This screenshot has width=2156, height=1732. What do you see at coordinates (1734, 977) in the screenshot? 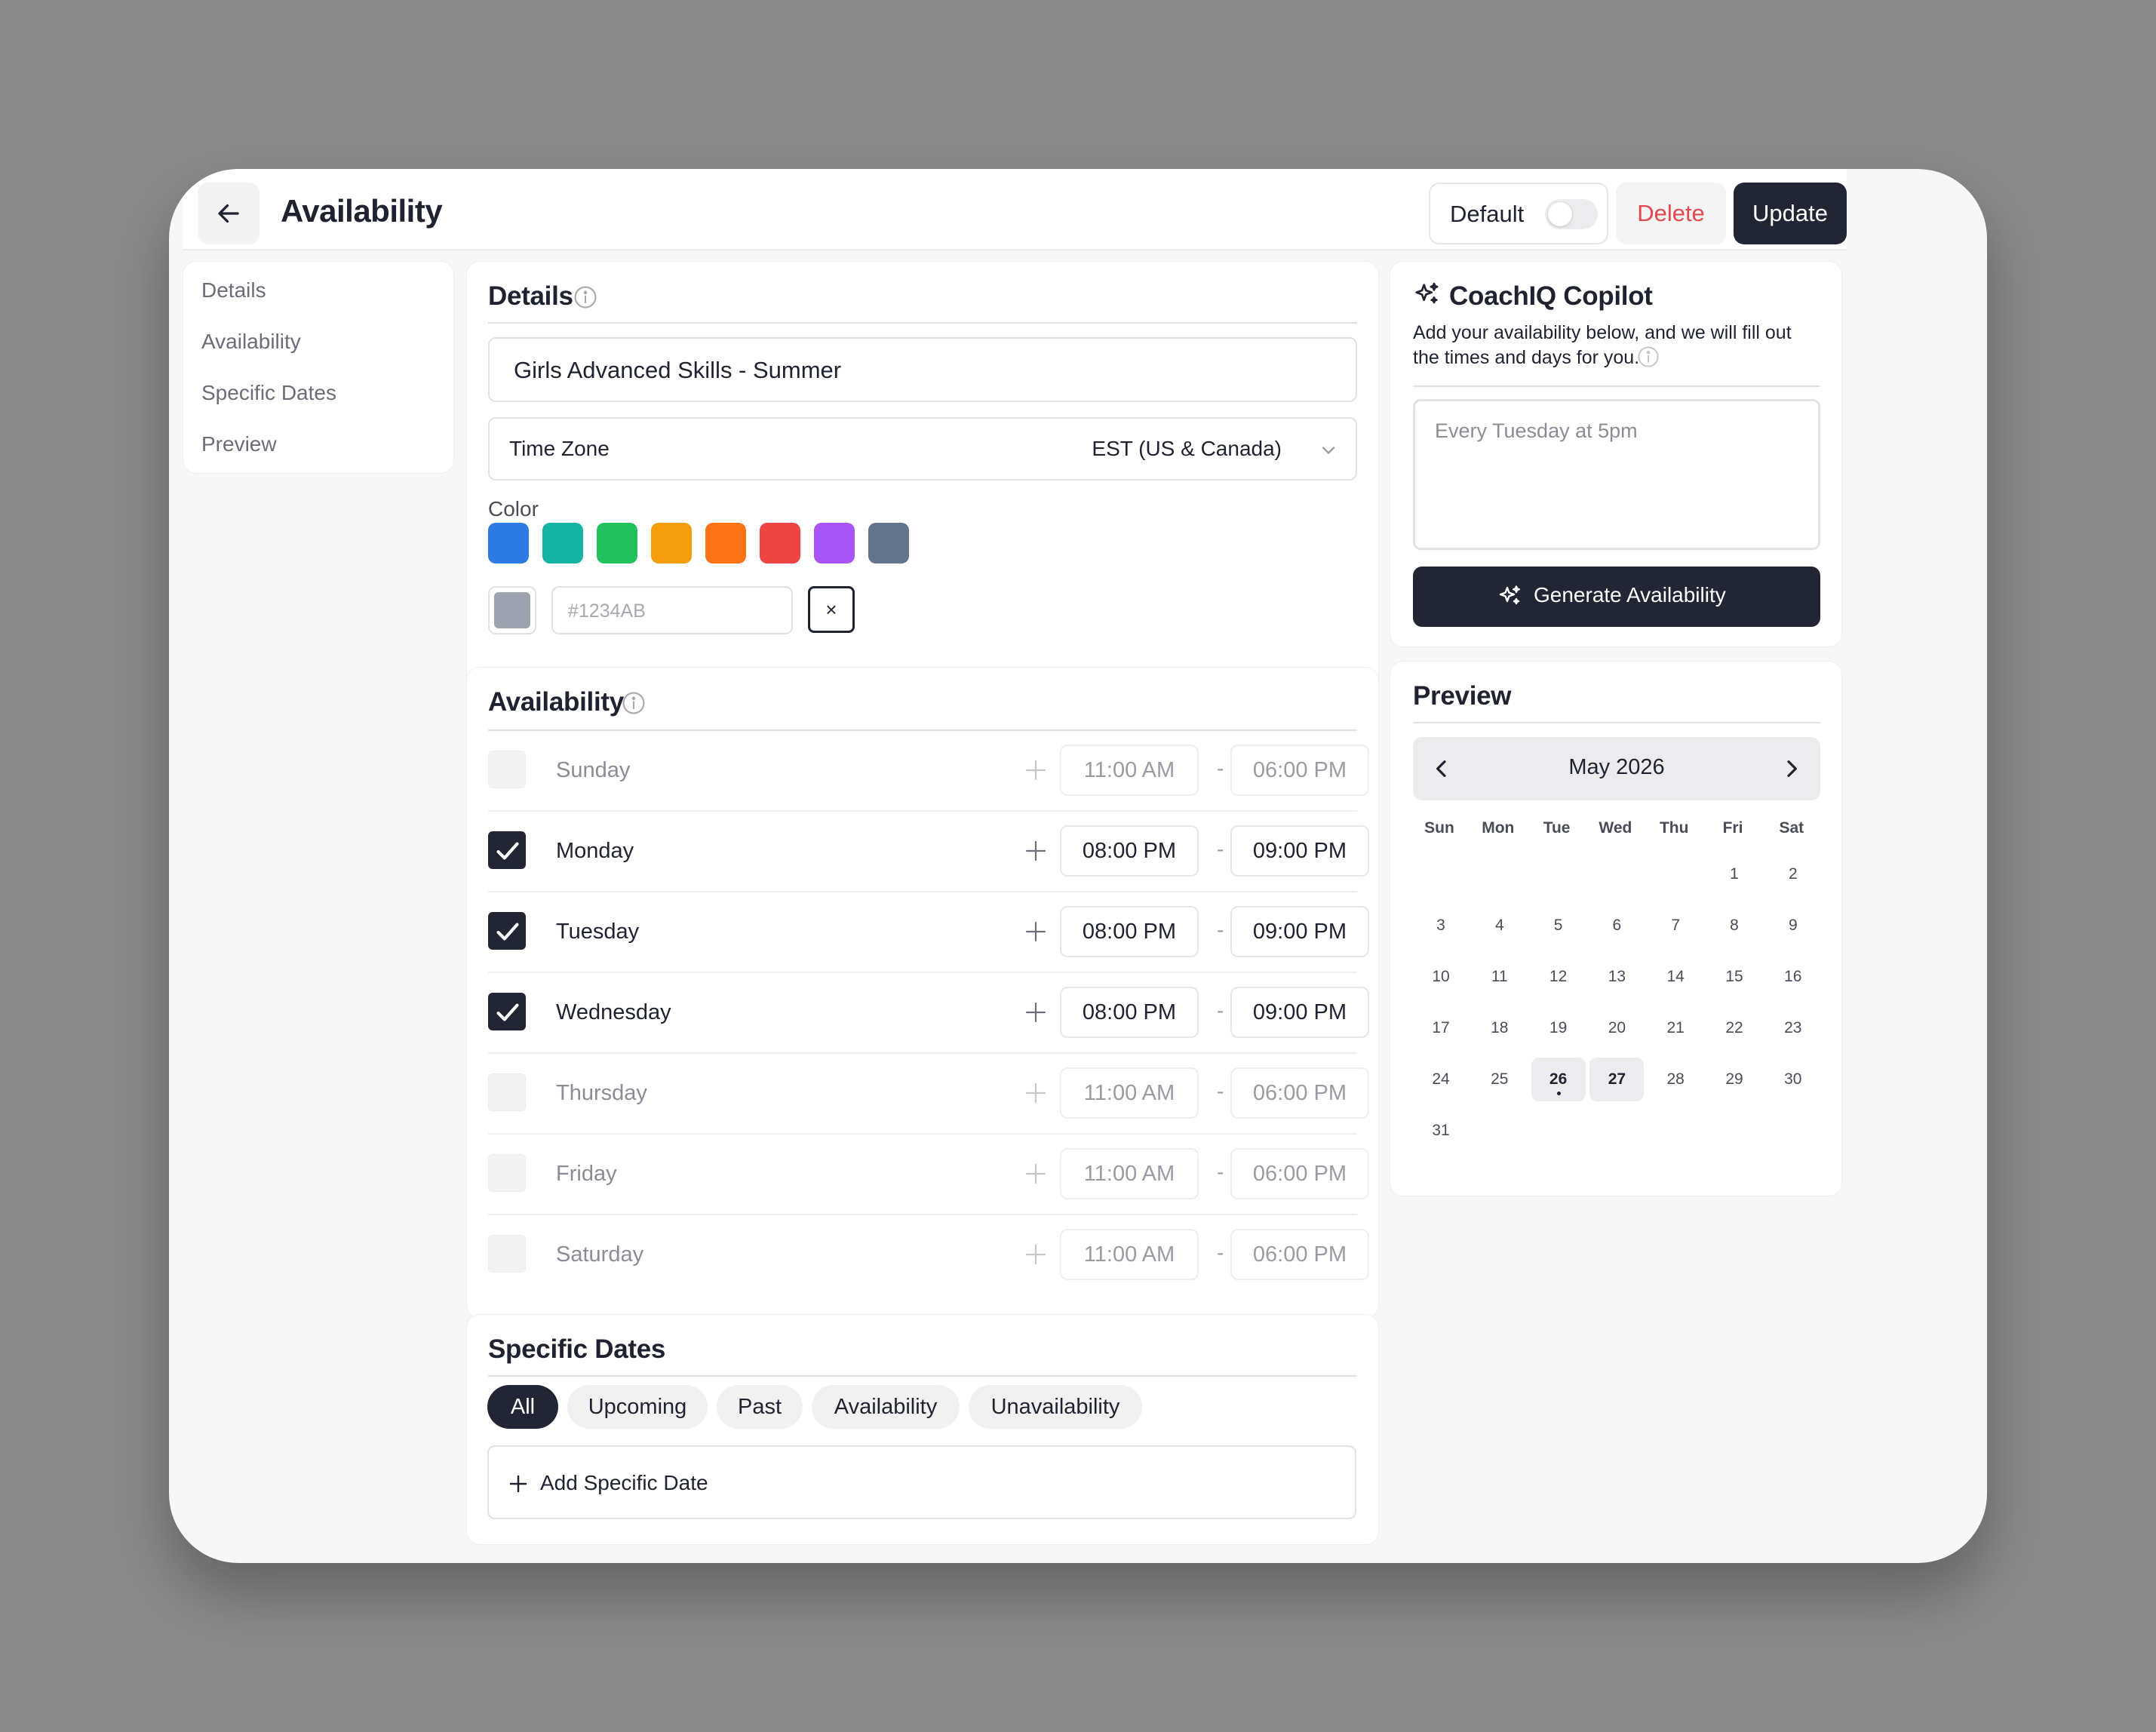
I see `calendar-day: 15` at bounding box center [1734, 977].